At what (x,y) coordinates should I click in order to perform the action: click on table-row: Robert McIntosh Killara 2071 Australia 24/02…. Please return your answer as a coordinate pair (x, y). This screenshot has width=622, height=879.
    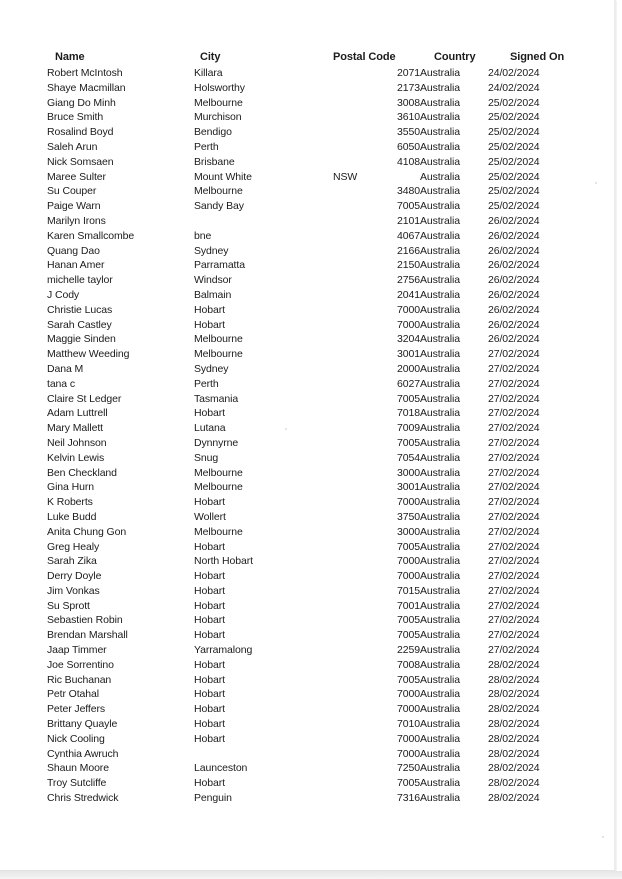
    Looking at the image, I should click on (315, 73).